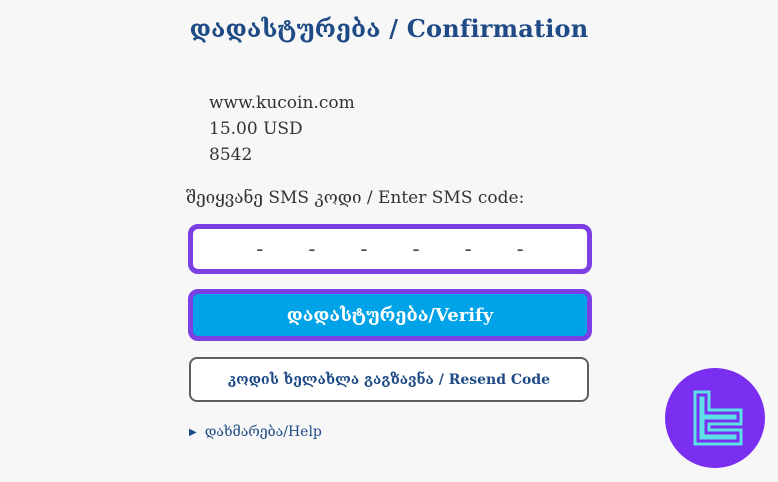  I want to click on sms-code-label: შეიყვანე SMS კოდი / Enter SMS code:, so click(355, 198).